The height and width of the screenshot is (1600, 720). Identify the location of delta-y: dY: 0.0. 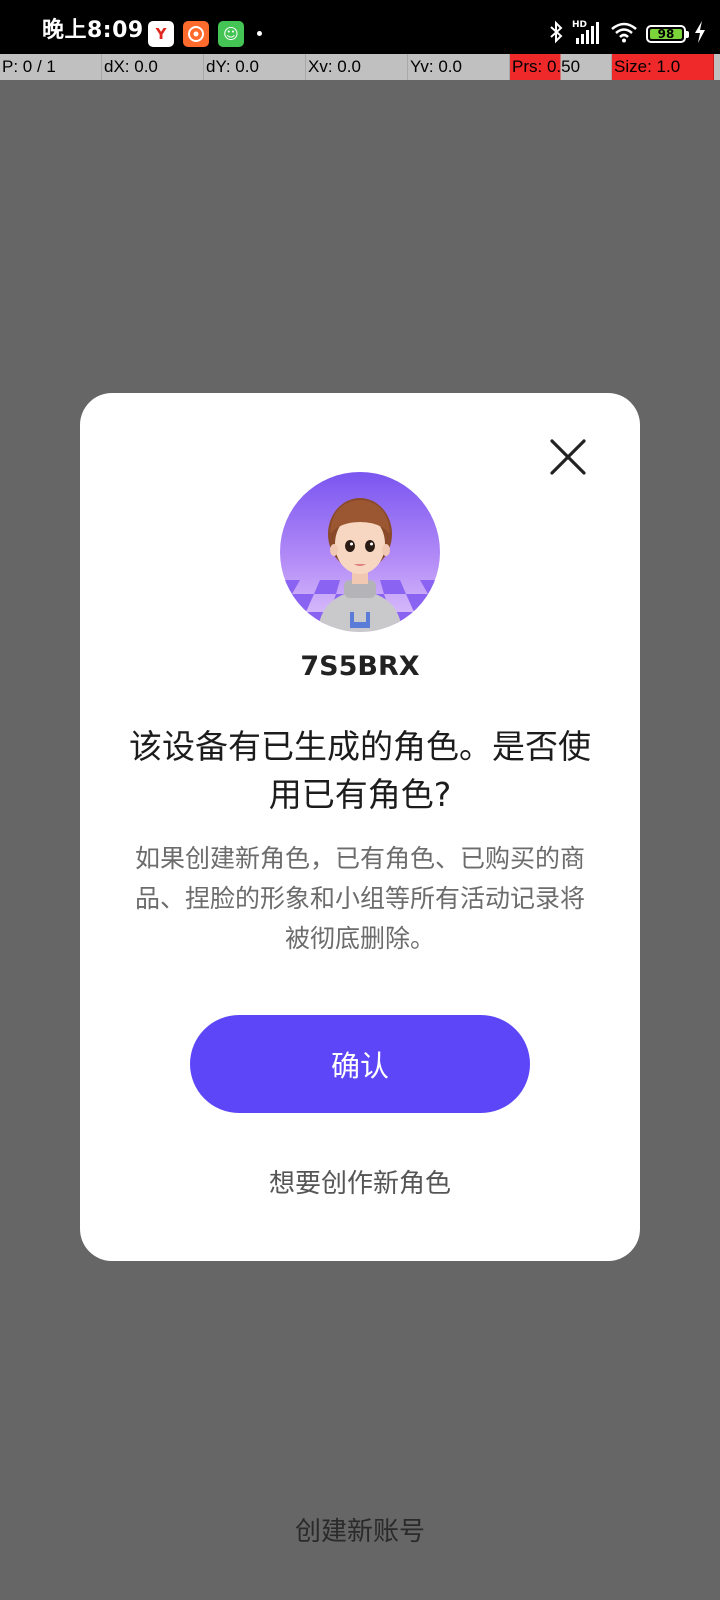
(255, 67).